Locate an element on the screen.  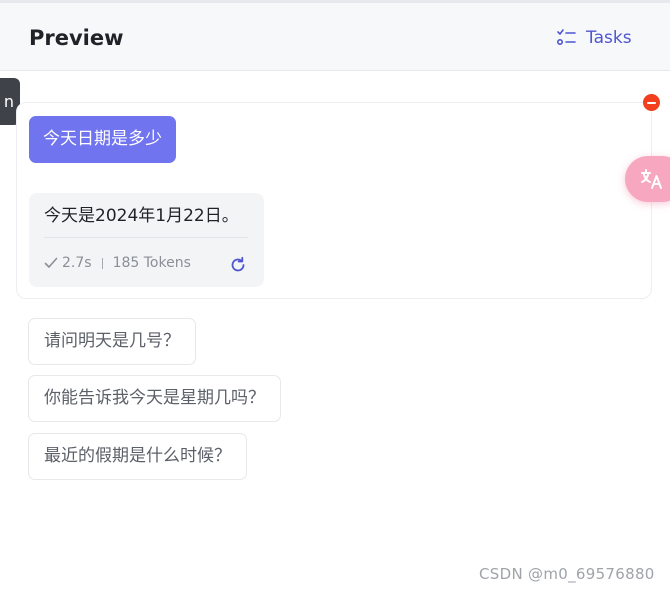
suggestion-chip: 请问明天是几号？ is located at coordinates (112, 341).